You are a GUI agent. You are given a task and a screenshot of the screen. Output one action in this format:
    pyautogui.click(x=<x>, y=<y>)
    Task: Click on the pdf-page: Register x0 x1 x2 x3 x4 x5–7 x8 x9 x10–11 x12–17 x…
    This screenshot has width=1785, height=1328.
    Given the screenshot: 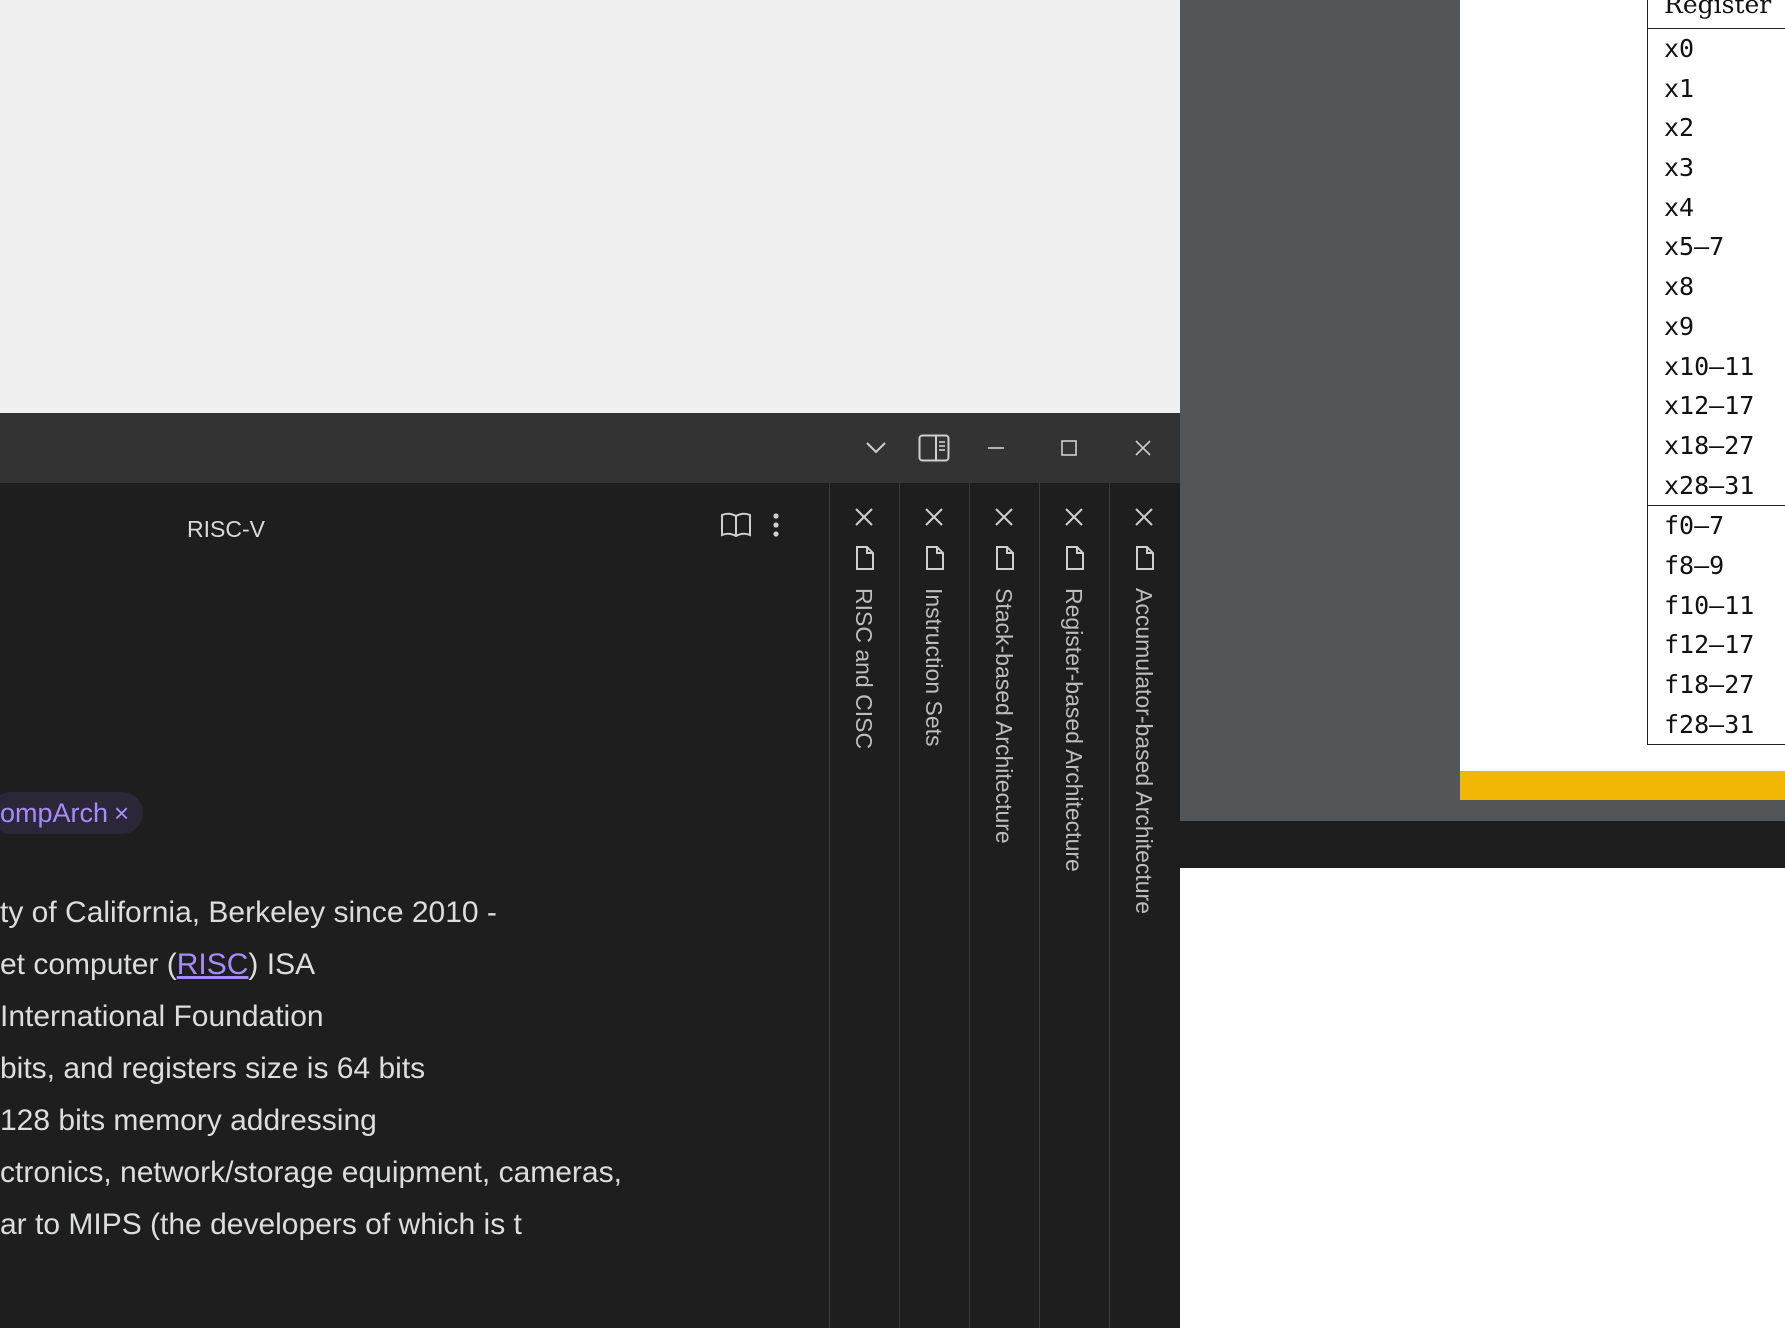 What is the action you would take?
    pyautogui.click(x=1622, y=400)
    